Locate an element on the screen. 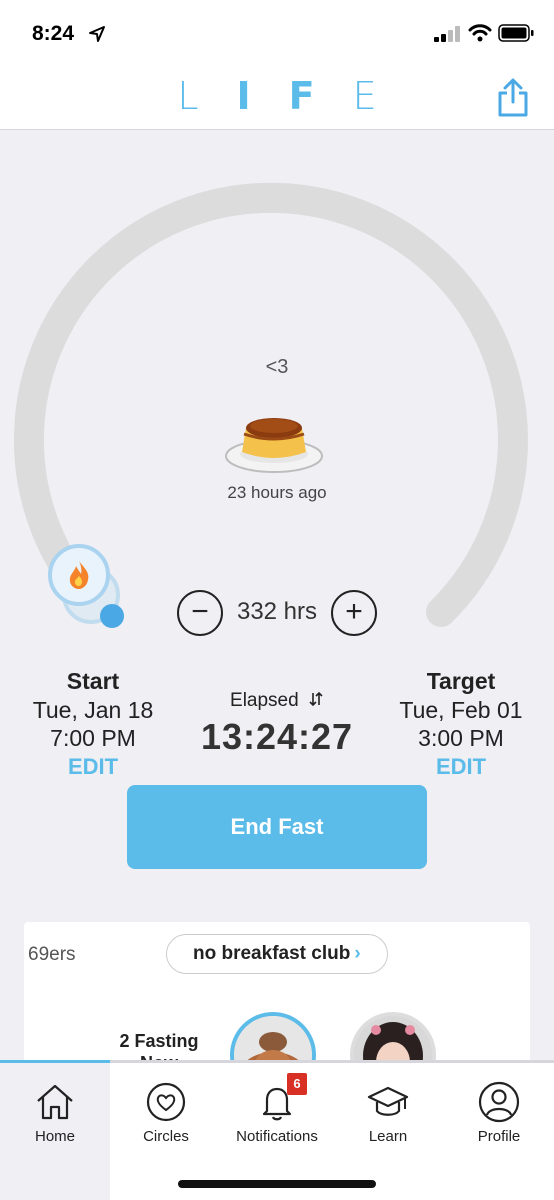 The image size is (554, 1200). logo-letter: F is located at coordinates (320, 96).